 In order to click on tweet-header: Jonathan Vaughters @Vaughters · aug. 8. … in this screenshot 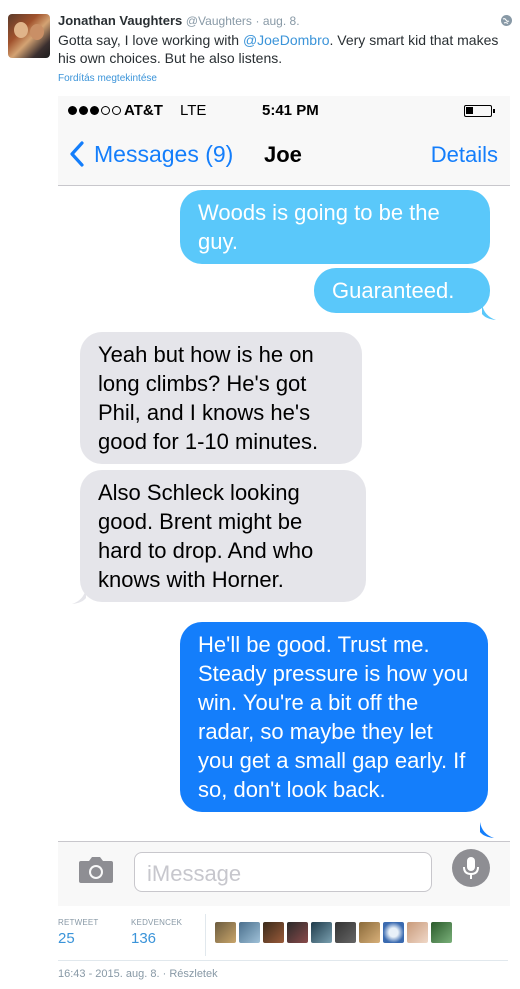, I will do `click(260, 48)`.